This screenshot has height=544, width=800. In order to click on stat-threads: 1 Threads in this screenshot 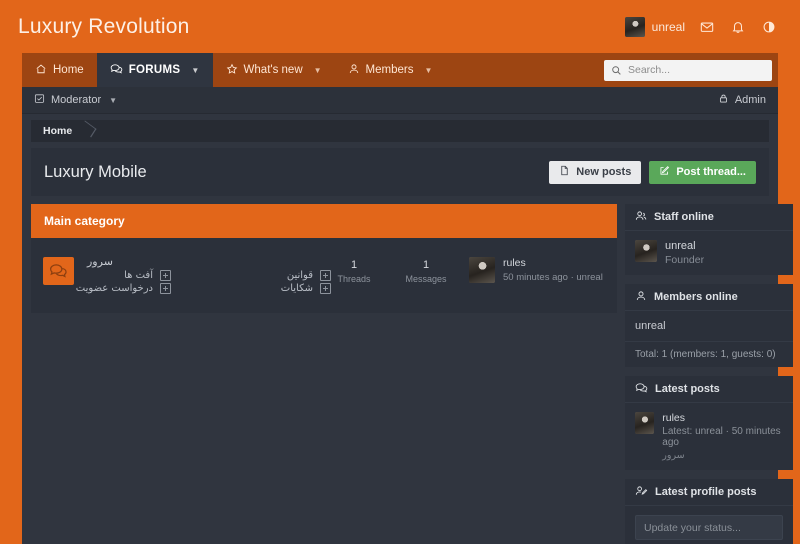, I will do `click(354, 271)`.